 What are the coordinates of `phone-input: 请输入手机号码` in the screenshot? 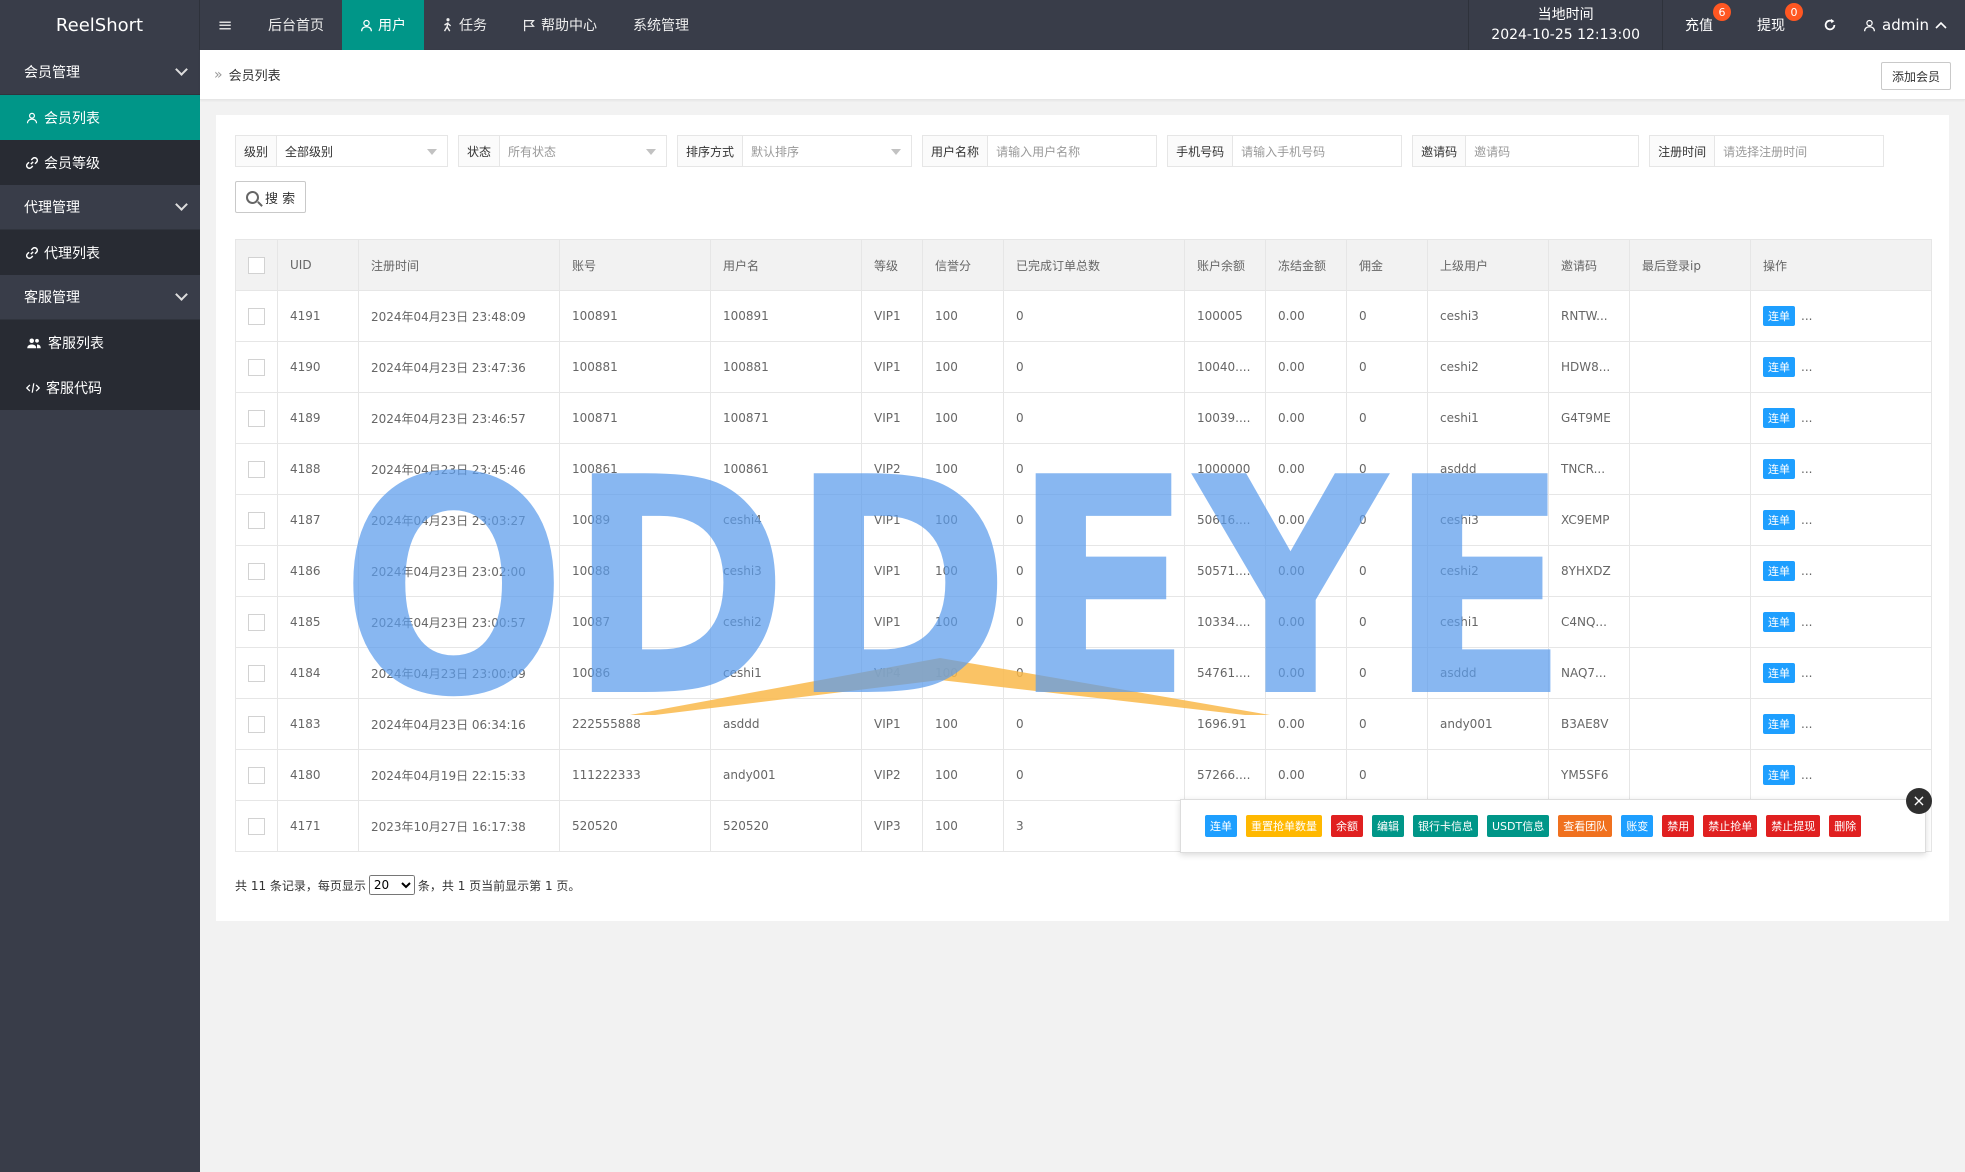 It's located at (1317, 151).